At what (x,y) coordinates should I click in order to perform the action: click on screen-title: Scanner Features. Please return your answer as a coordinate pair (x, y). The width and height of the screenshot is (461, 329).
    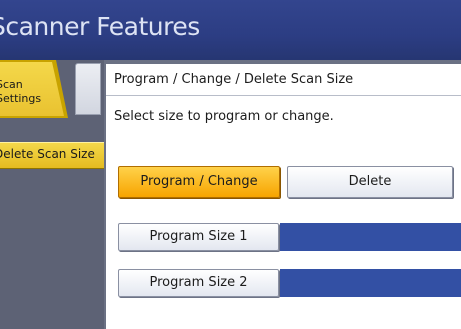
    Looking at the image, I should click on (100, 26).